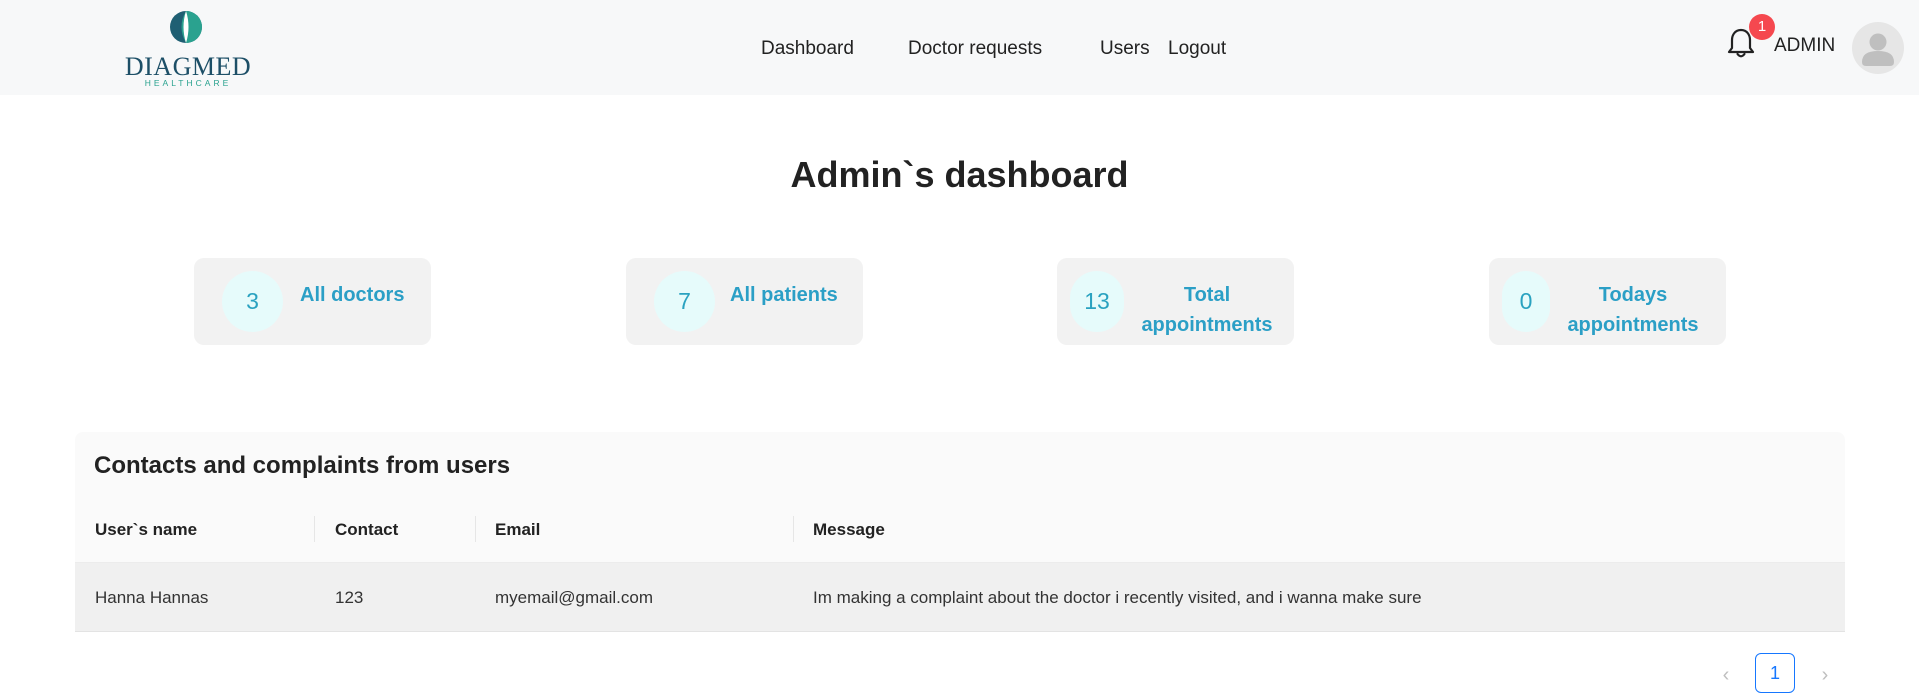 The width and height of the screenshot is (1919, 697). I want to click on avatar, so click(1878, 48).